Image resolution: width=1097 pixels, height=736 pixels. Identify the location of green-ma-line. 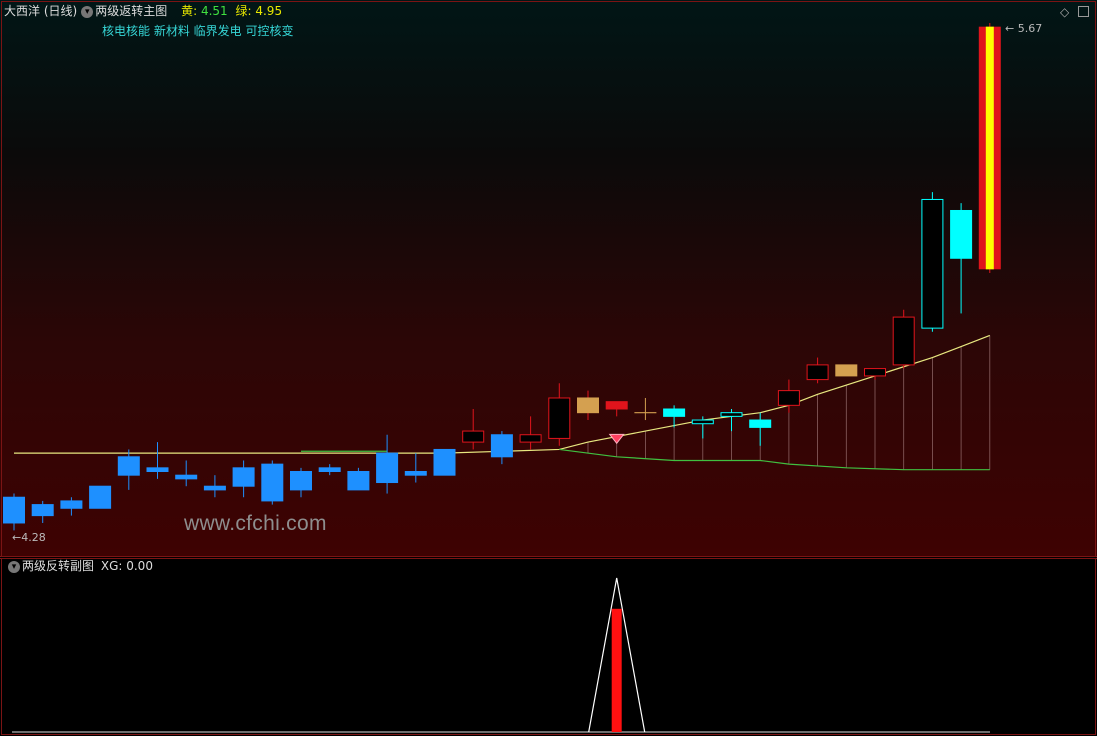
(774, 459).